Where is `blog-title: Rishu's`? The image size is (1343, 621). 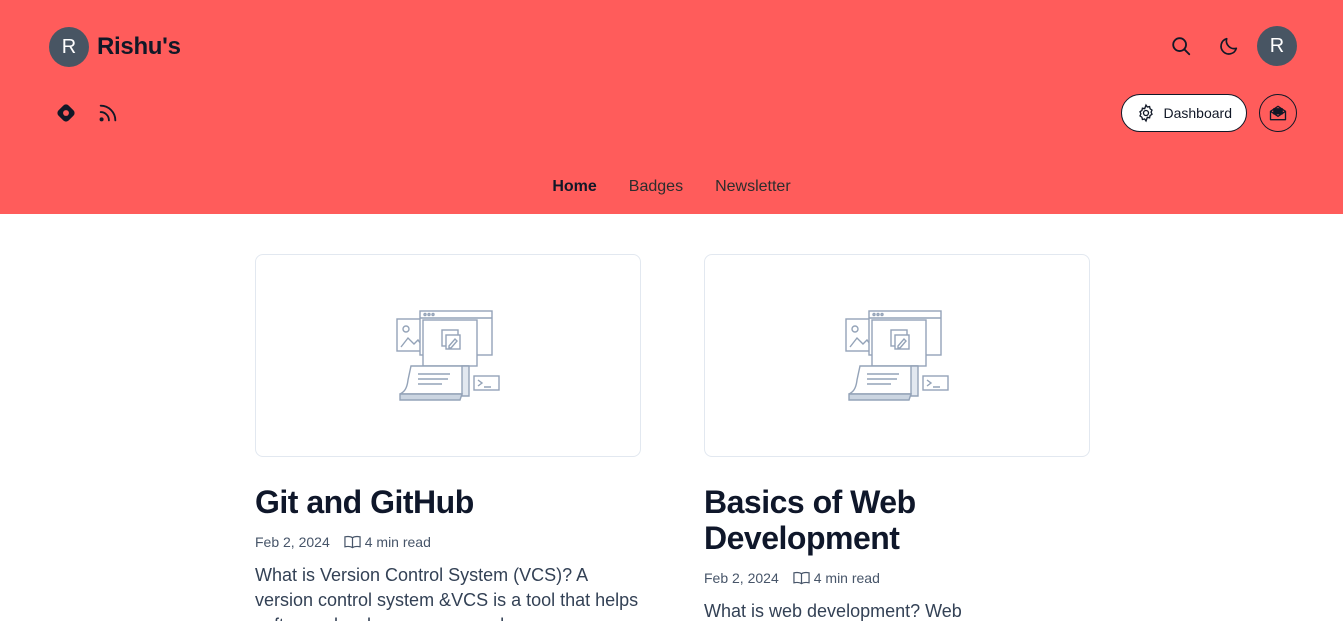 blog-title: Rishu's is located at coordinates (139, 47).